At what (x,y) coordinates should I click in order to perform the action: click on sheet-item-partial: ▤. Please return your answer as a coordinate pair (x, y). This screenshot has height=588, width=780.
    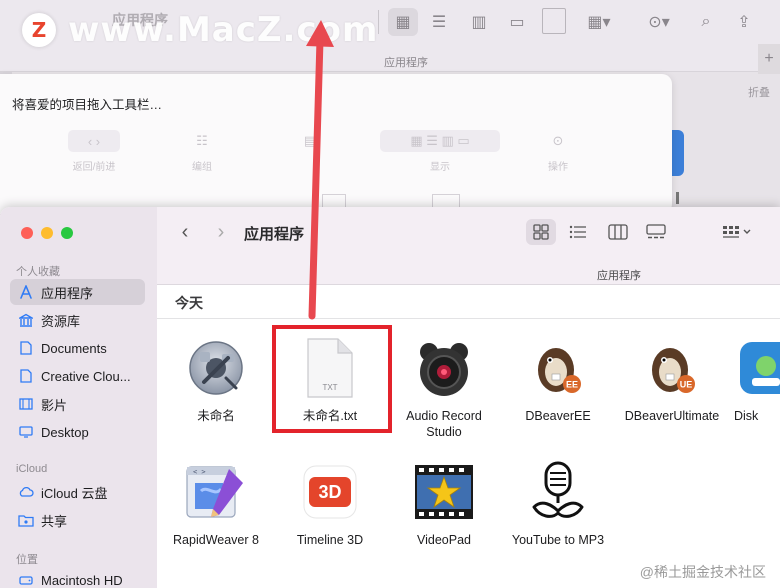
    Looking at the image, I should click on (310, 141).